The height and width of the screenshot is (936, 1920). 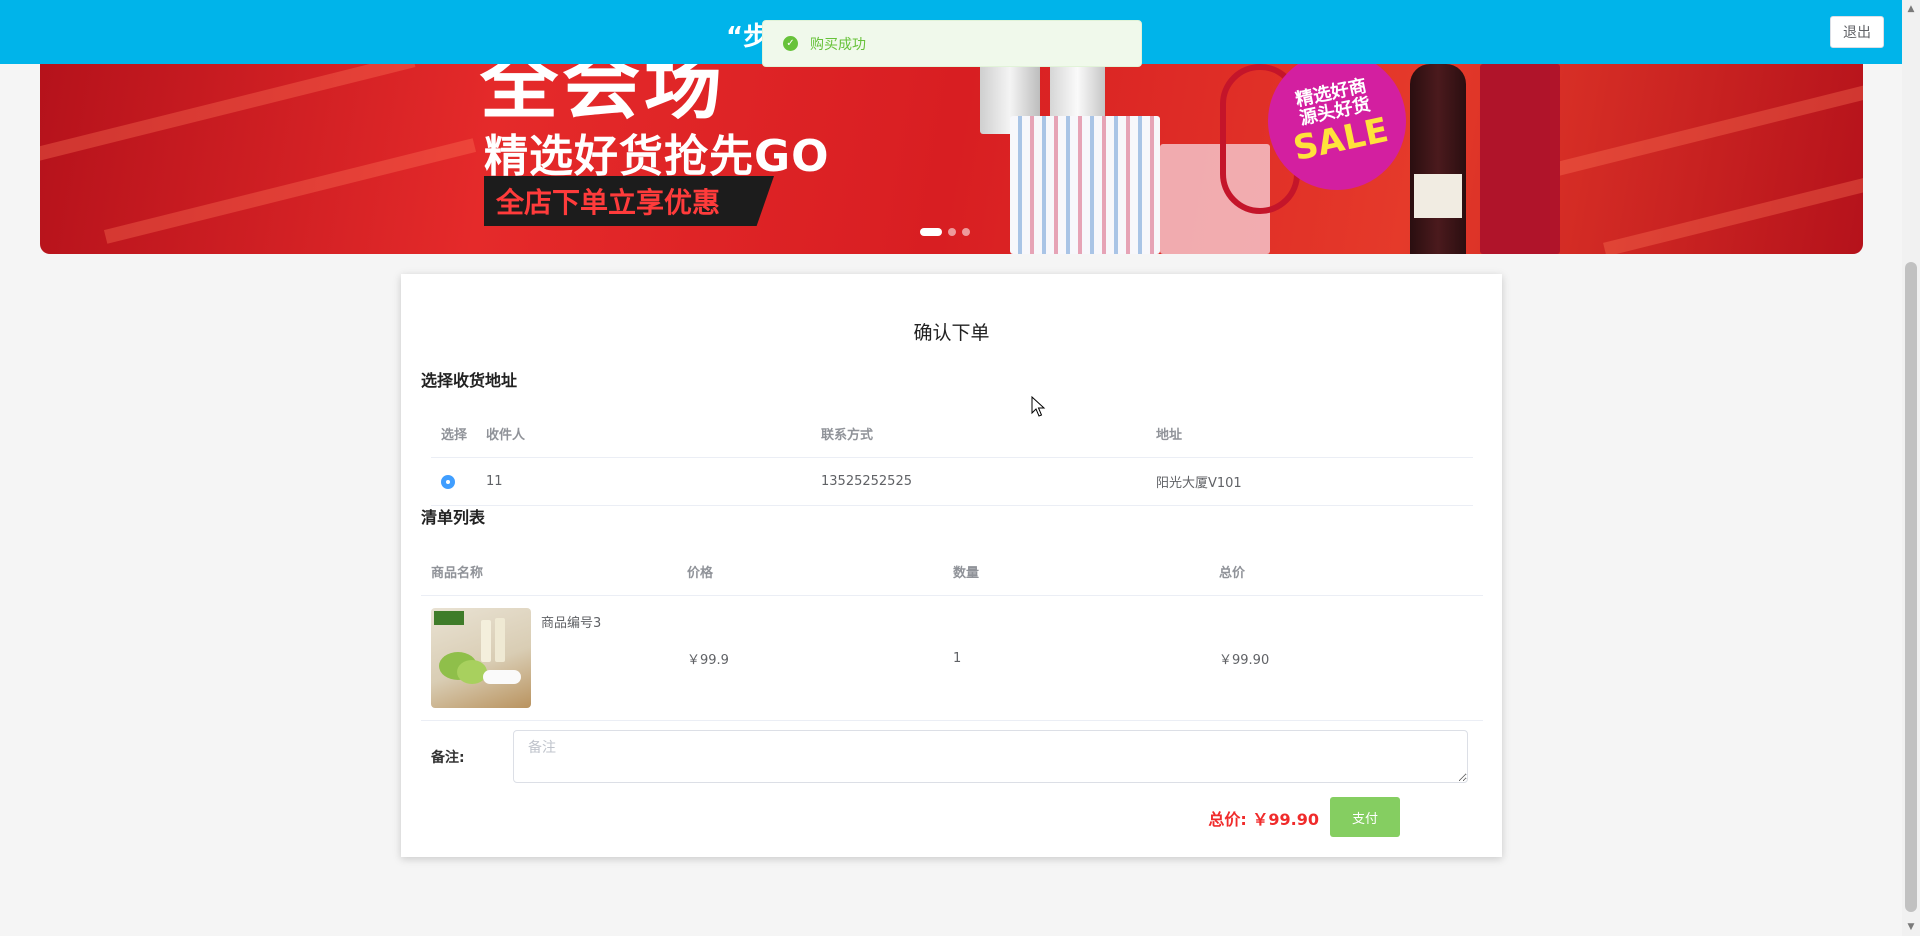 I want to click on scroll-down-icon: ▼, so click(x=1911, y=927).